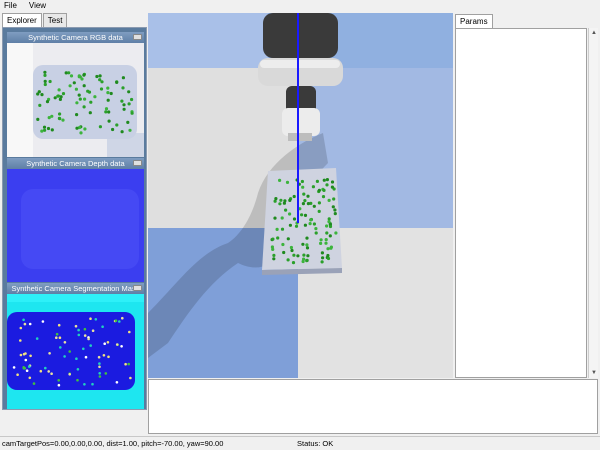 This screenshot has width=600, height=450. What do you see at coordinates (75, 288) in the screenshot?
I see `segmentation-camera-title-bar: Synthetic Camera Segmentation Mask` at bounding box center [75, 288].